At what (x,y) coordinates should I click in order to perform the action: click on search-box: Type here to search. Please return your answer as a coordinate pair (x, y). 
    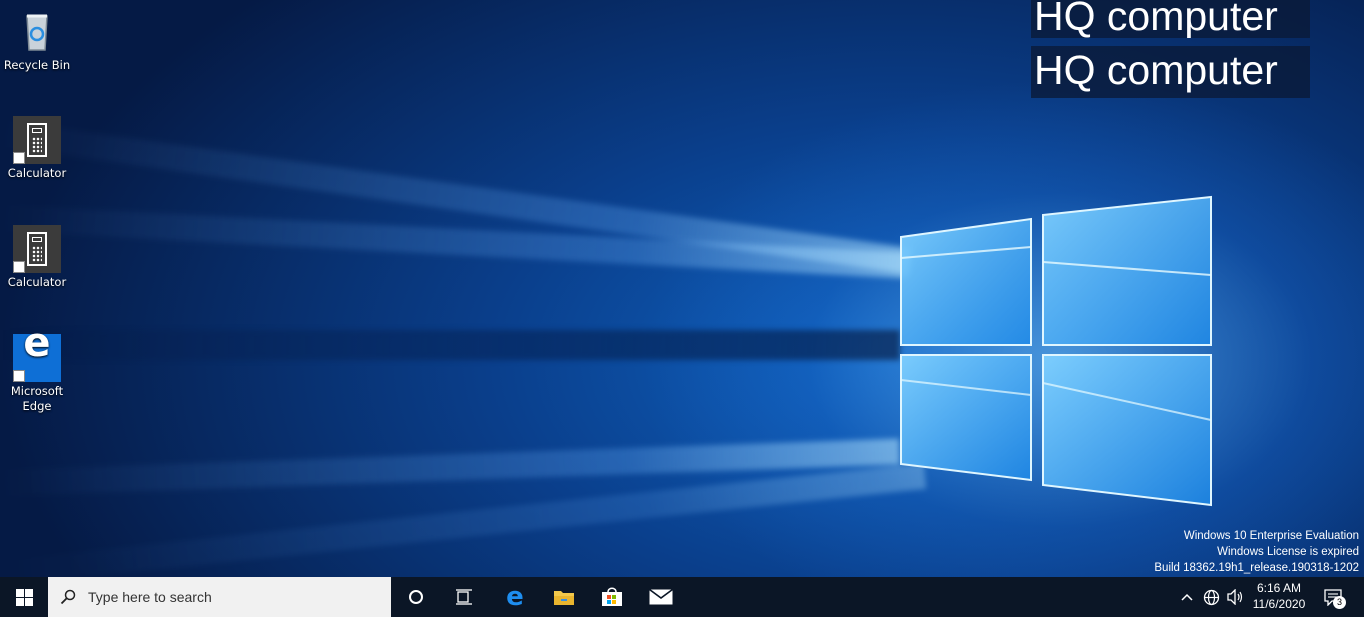
    Looking at the image, I should click on (219, 597).